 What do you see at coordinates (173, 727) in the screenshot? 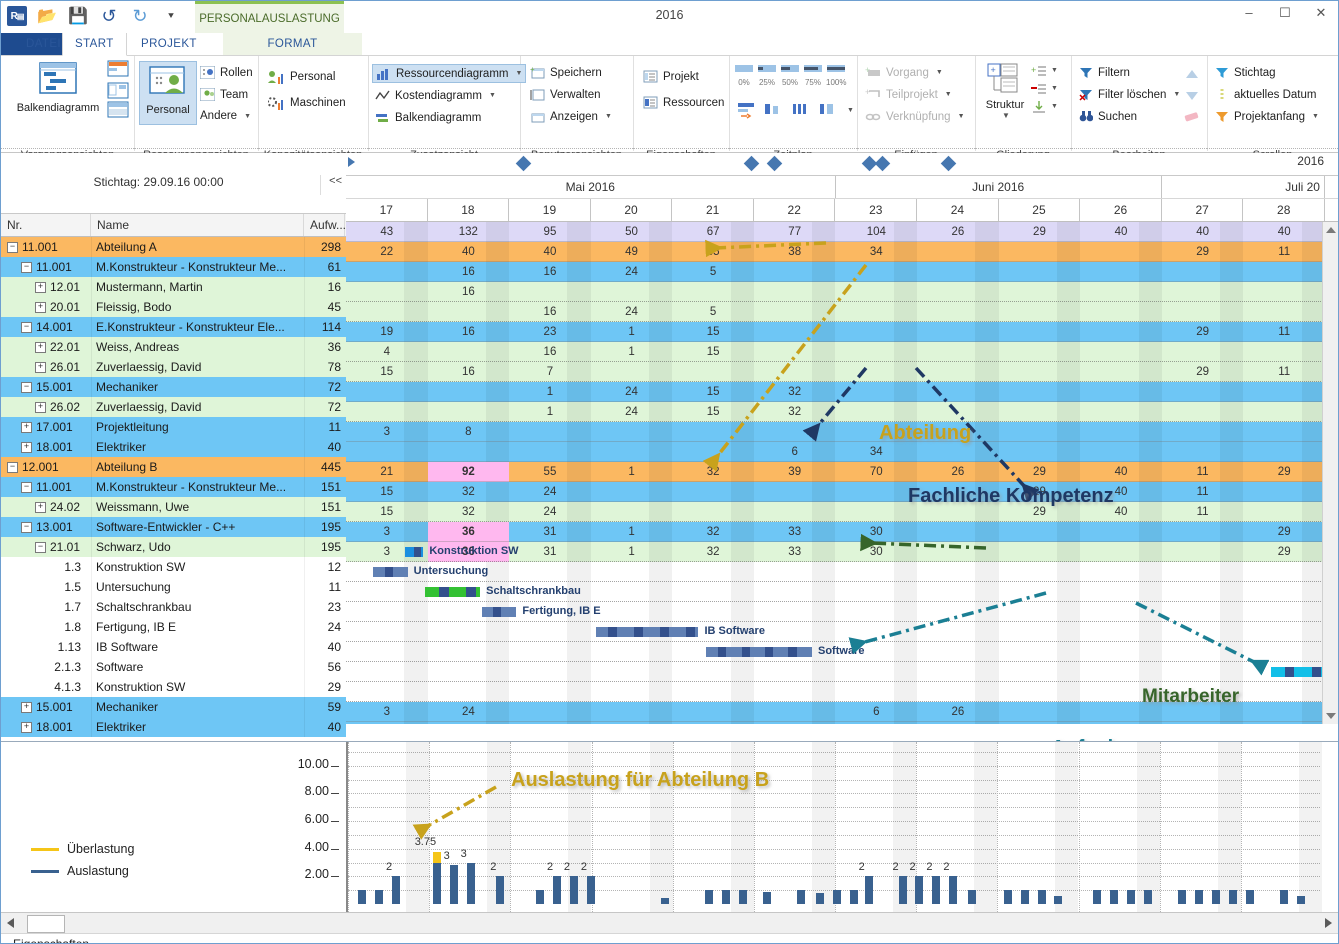
I see `table-row: +18.001 Elektriker 40` at bounding box center [173, 727].